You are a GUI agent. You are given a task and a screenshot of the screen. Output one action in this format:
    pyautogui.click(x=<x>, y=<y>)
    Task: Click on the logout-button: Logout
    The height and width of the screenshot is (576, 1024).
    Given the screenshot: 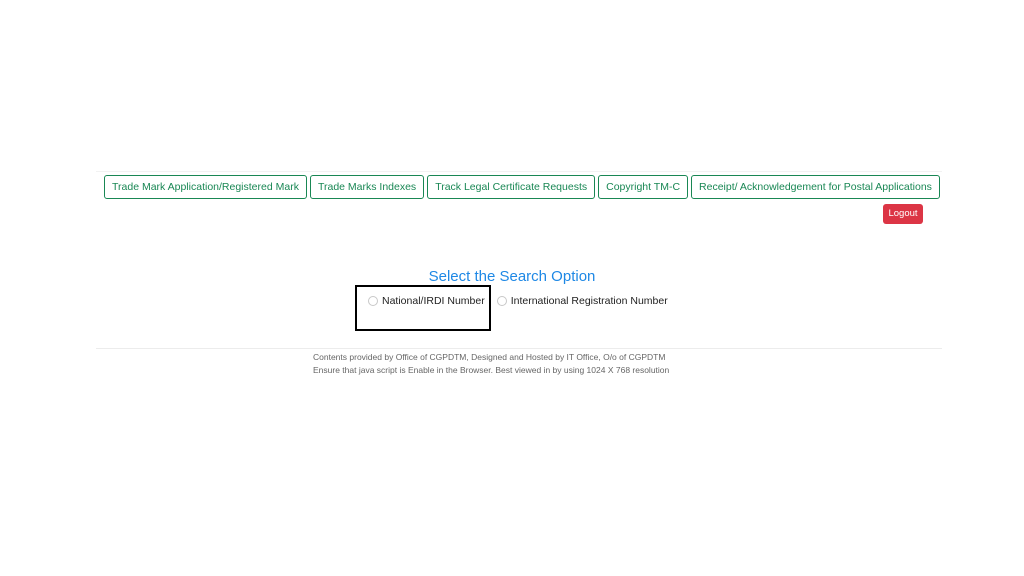 What is the action you would take?
    pyautogui.click(x=903, y=214)
    